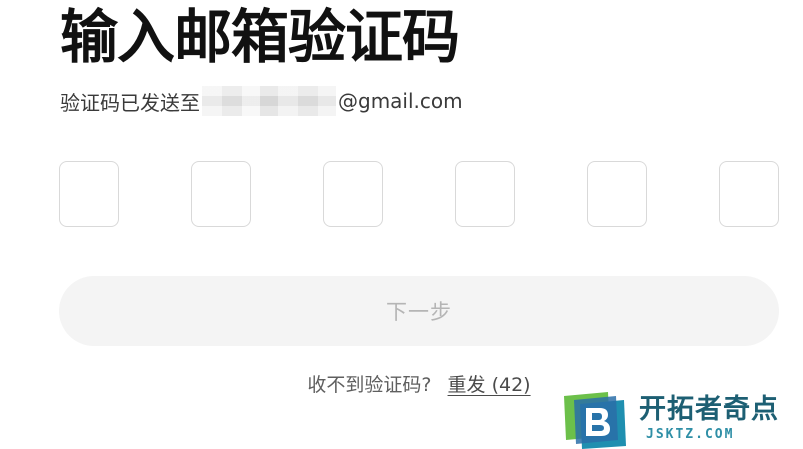  What do you see at coordinates (269, 101) in the screenshot?
I see `masked-email-address` at bounding box center [269, 101].